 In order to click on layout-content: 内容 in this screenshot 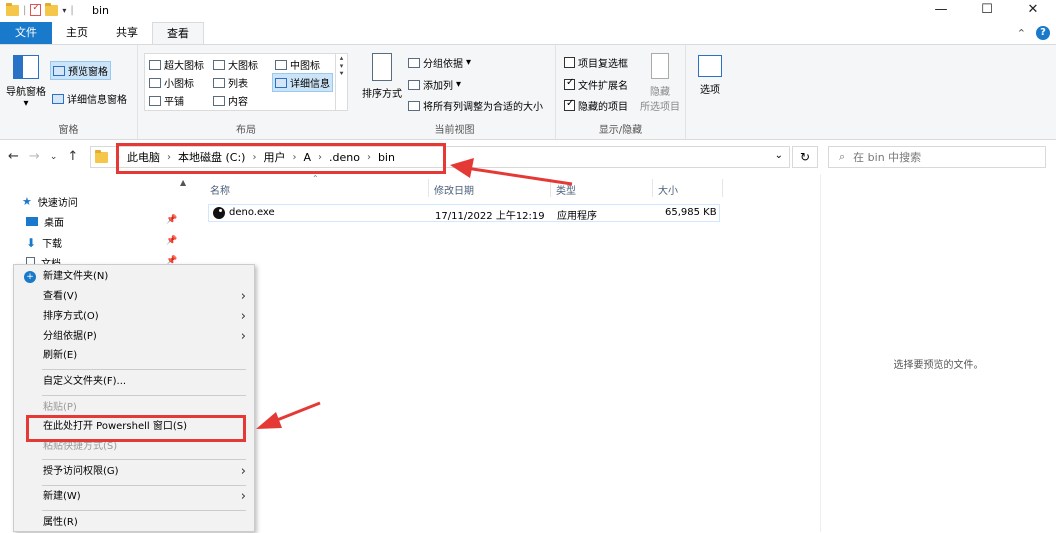, I will do `click(230, 100)`.